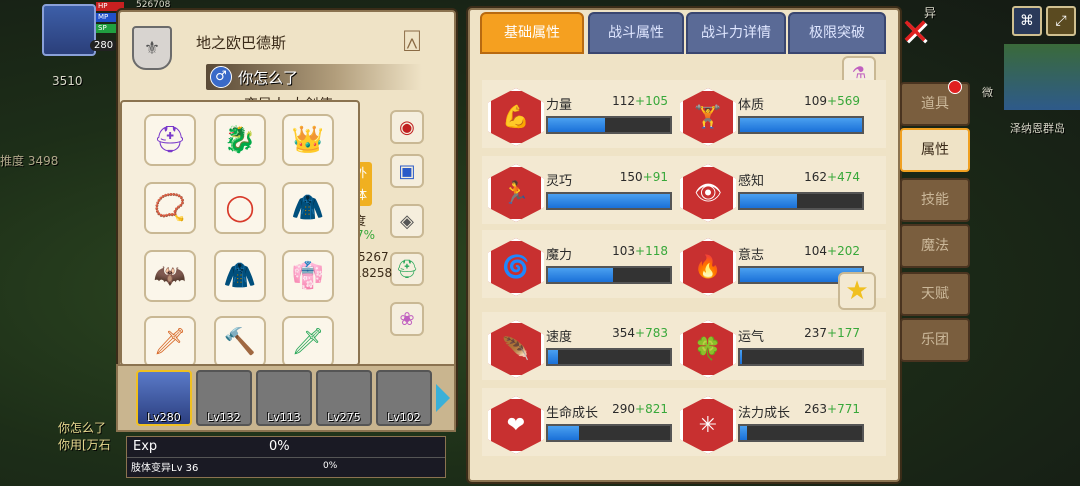 This screenshot has height=486, width=1080. What do you see at coordinates (145, 446) in the screenshot?
I see `exp-label: Exp` at bounding box center [145, 446].